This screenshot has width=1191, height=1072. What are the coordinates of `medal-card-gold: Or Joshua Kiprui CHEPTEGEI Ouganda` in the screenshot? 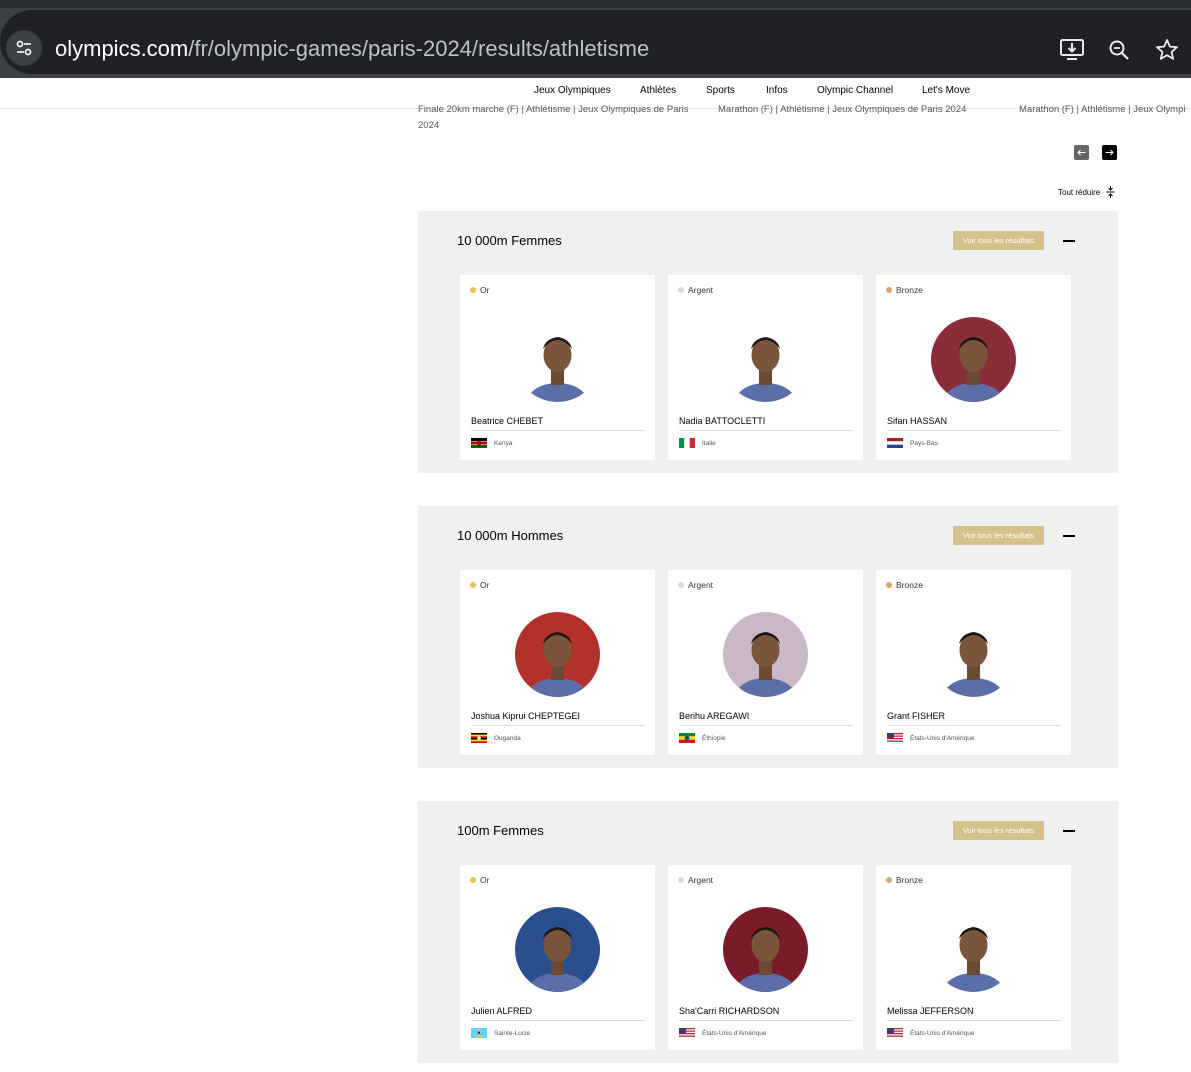 It's located at (557, 662).